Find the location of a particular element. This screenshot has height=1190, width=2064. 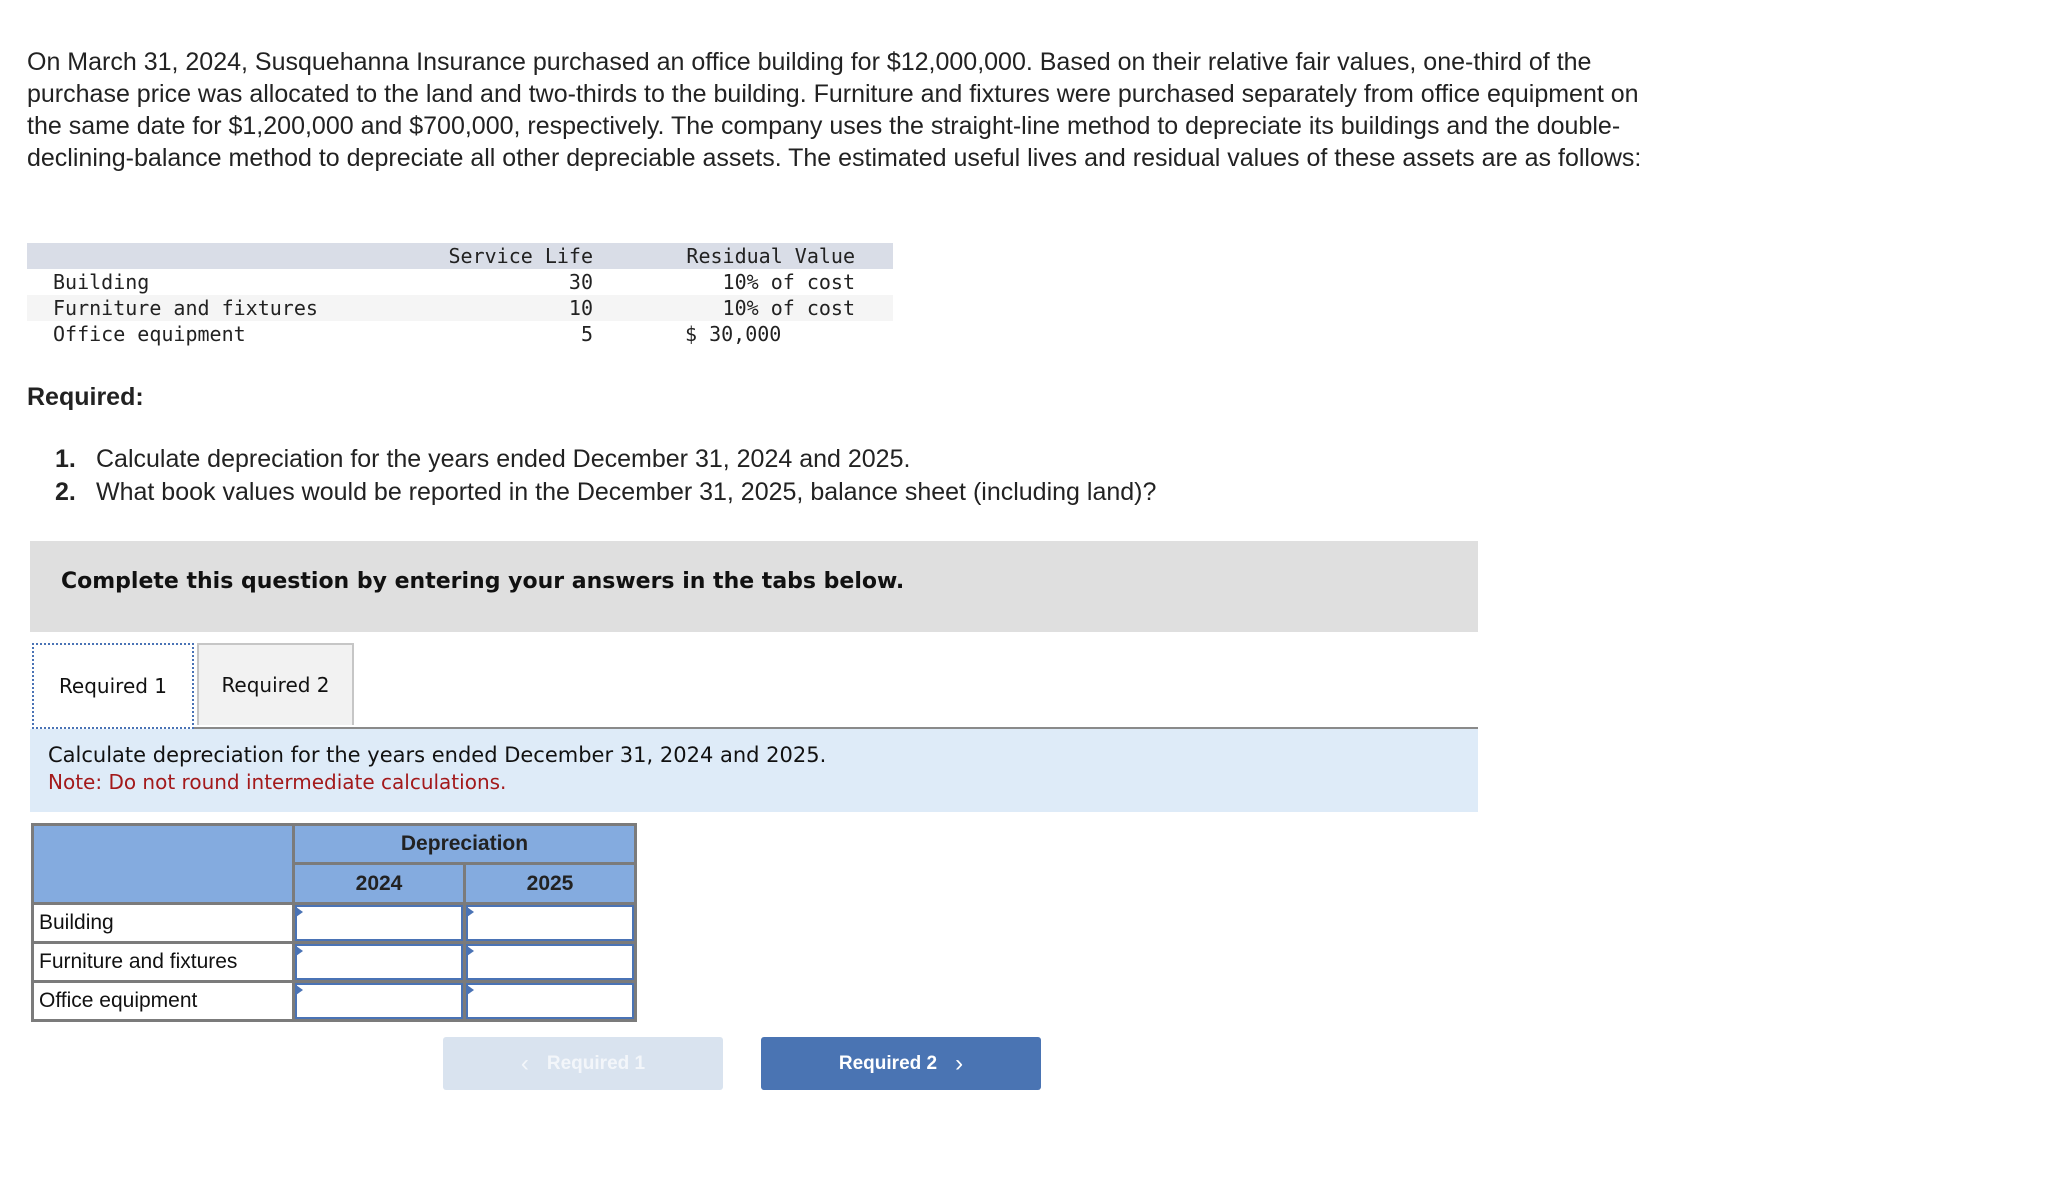

row-label-building: Building is located at coordinates (163, 923).